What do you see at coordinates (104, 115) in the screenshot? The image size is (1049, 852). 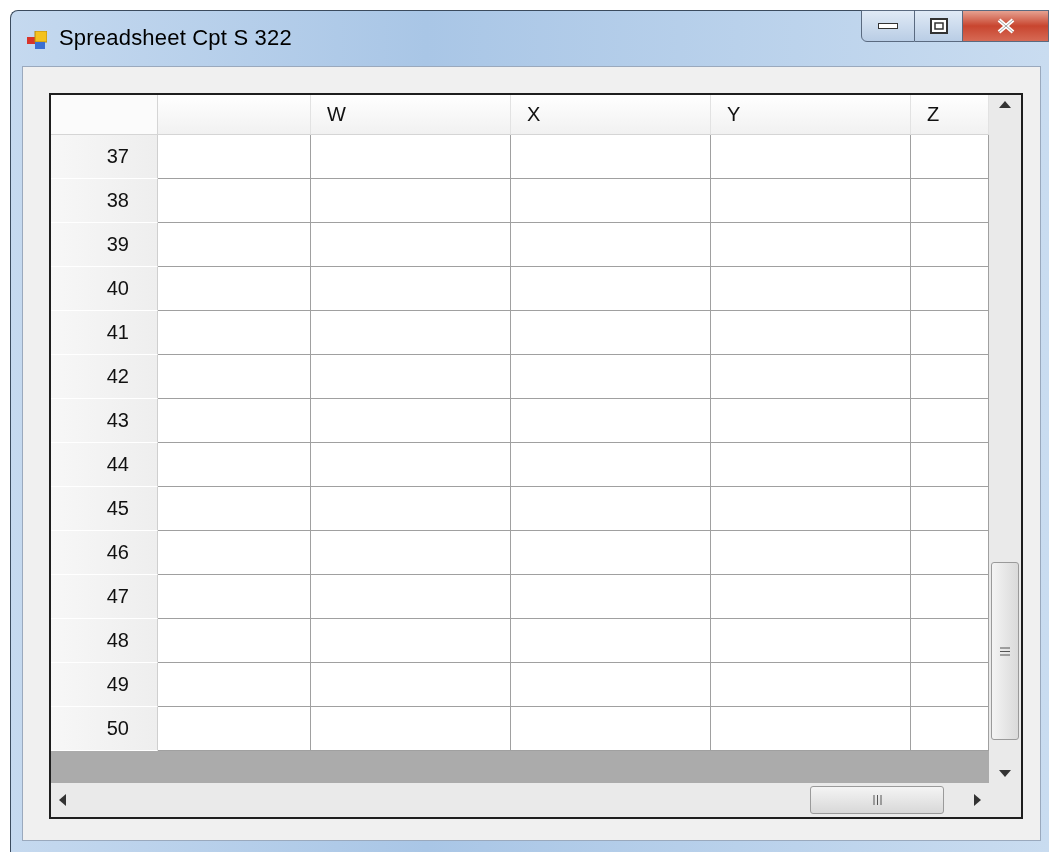 I see `corner-cell` at bounding box center [104, 115].